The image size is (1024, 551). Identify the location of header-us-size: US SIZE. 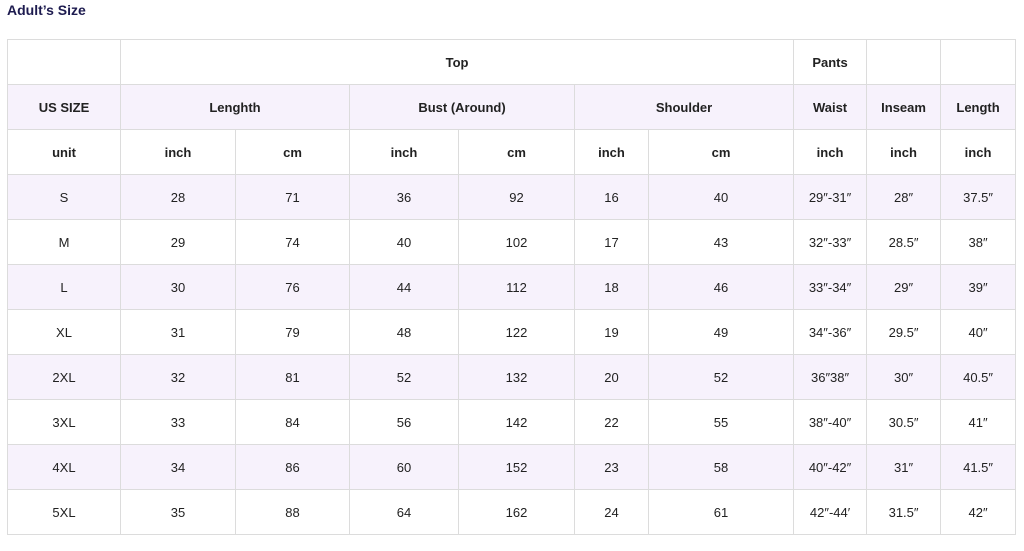
(64, 107).